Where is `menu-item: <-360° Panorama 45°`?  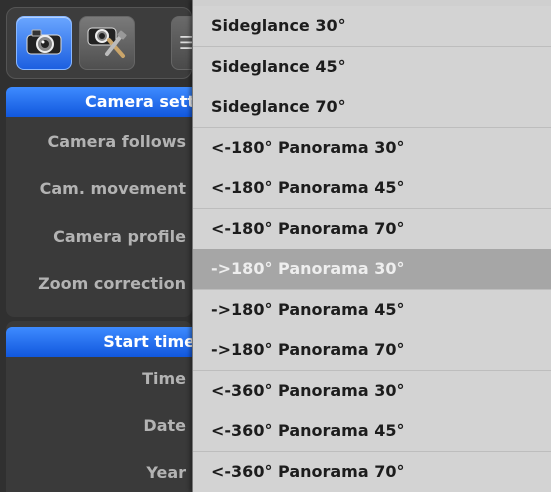
menu-item: <-360° Panorama 45° is located at coordinates (372, 431).